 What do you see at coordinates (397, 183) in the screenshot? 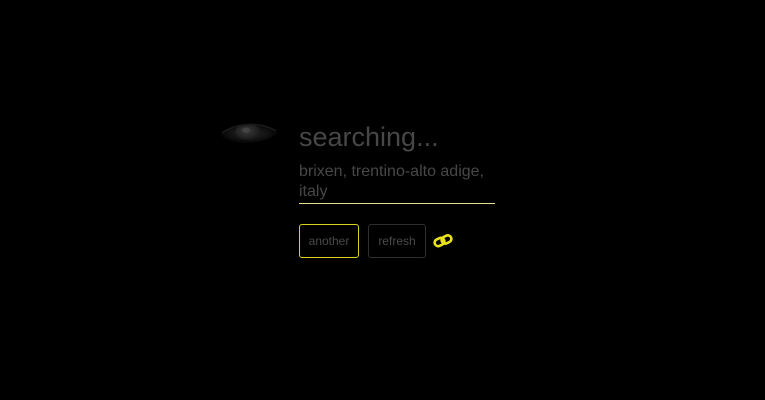
I see `location-text: brixen, trentino-alto adige, italy` at bounding box center [397, 183].